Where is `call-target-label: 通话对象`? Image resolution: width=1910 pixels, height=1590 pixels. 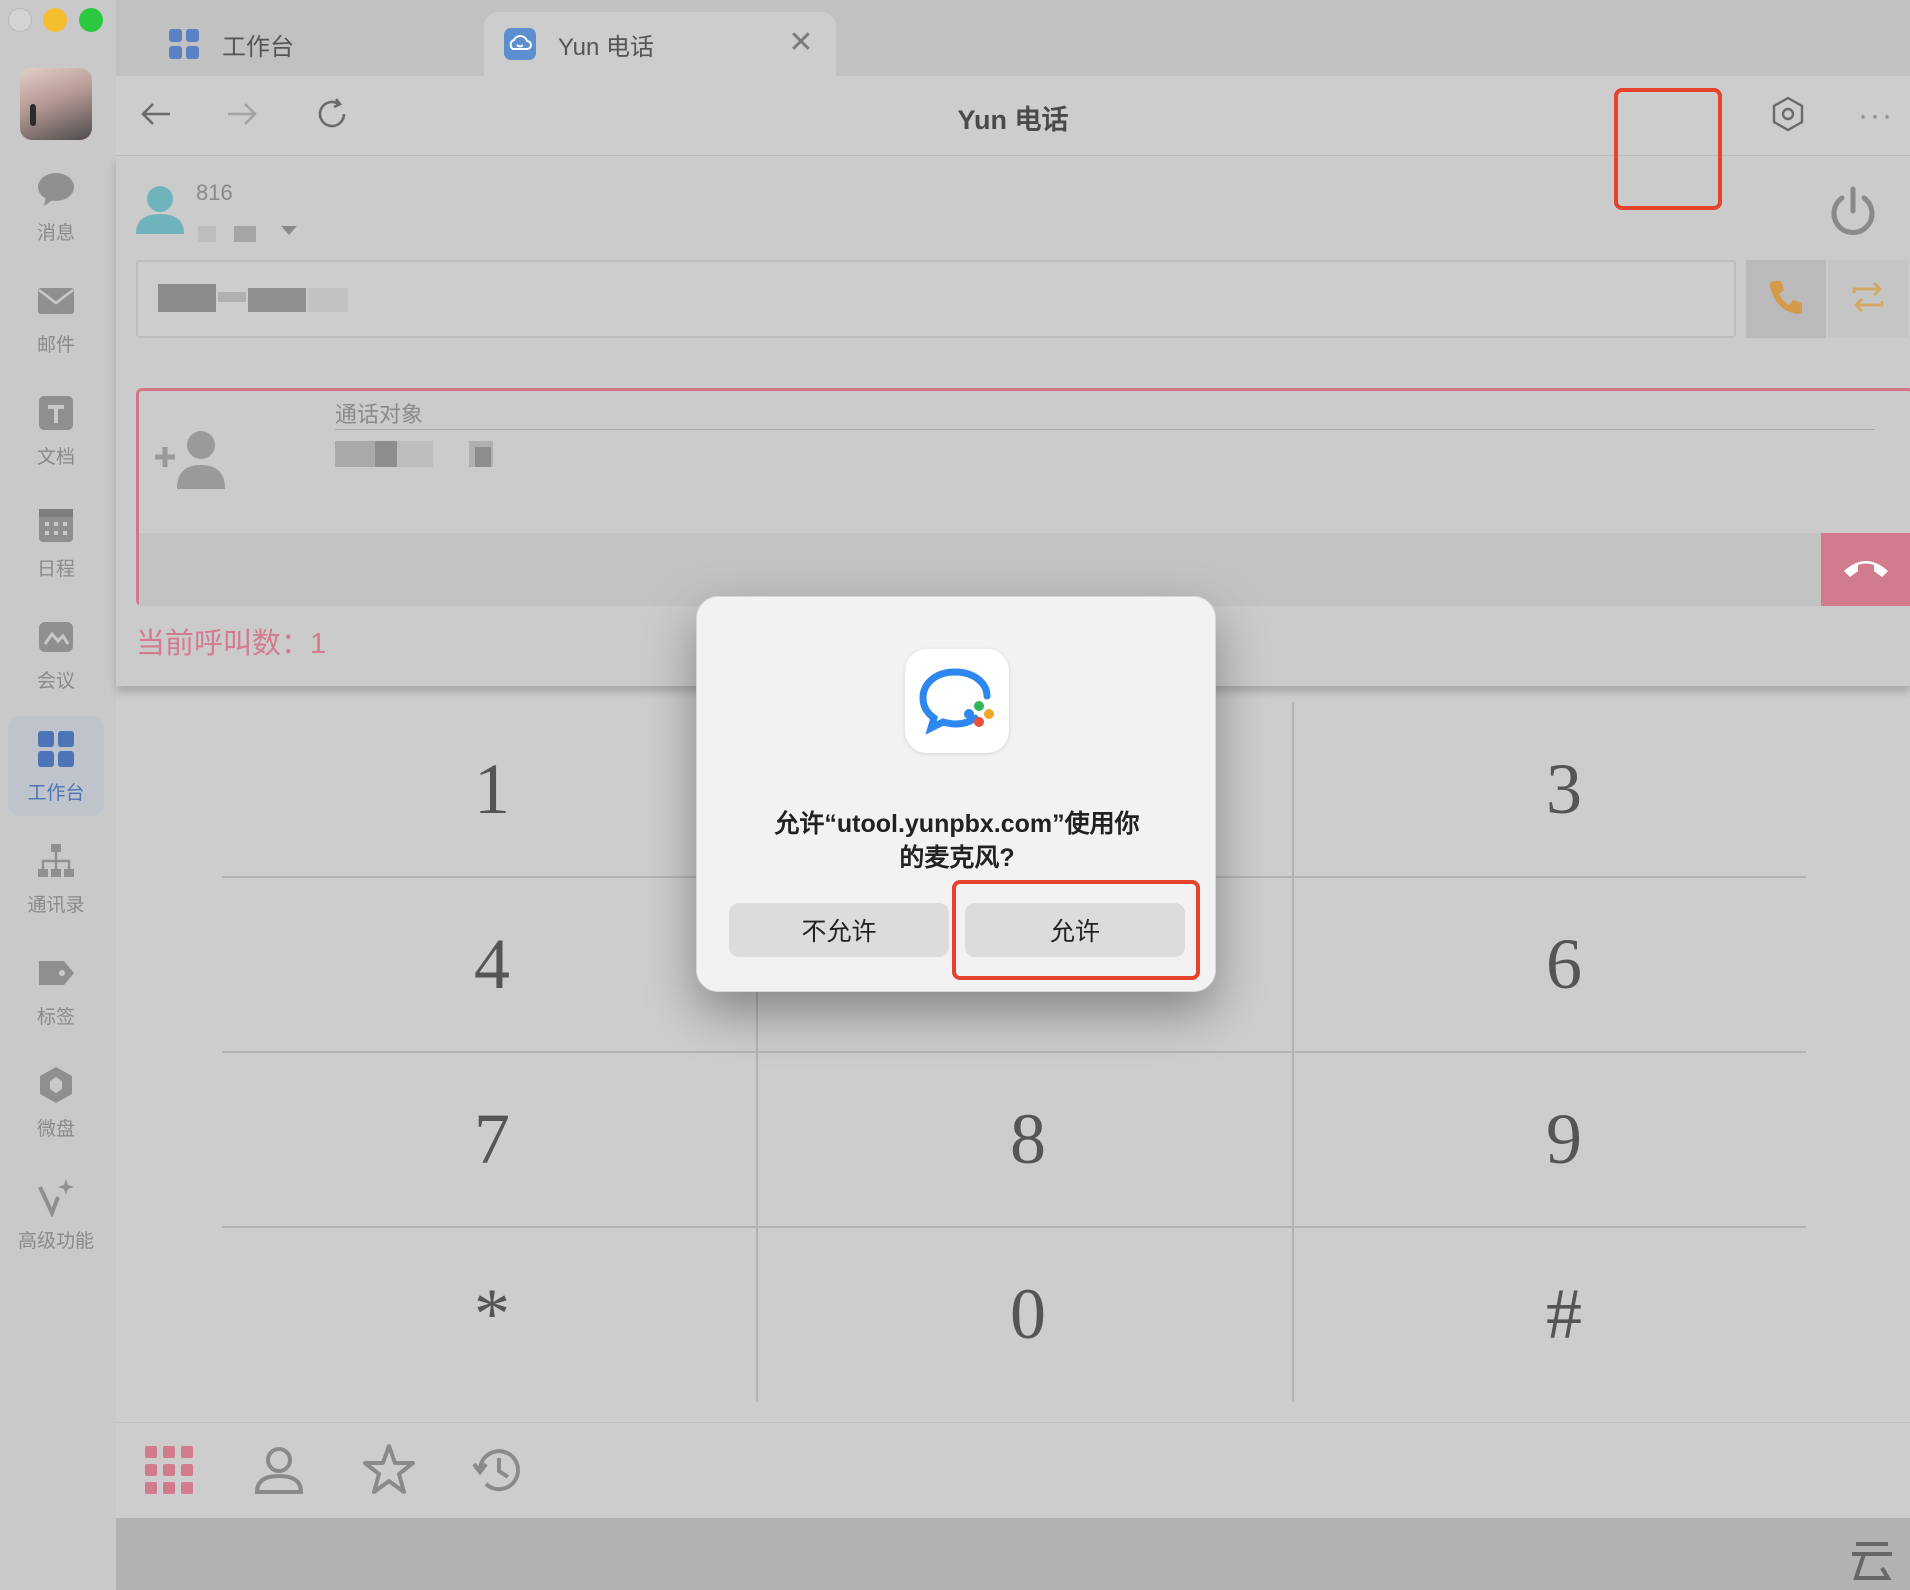 call-target-label: 通话对象 is located at coordinates (379, 414).